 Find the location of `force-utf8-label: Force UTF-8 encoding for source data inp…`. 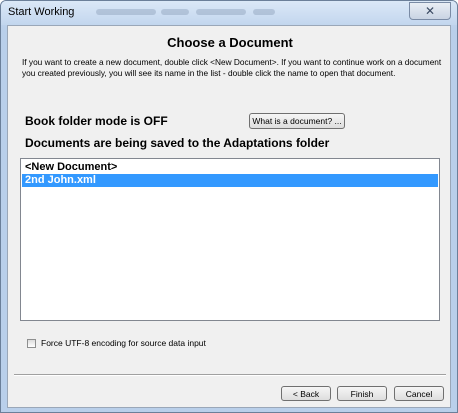

force-utf8-label: Force UTF-8 encoding for source data inp… is located at coordinates (123, 343).